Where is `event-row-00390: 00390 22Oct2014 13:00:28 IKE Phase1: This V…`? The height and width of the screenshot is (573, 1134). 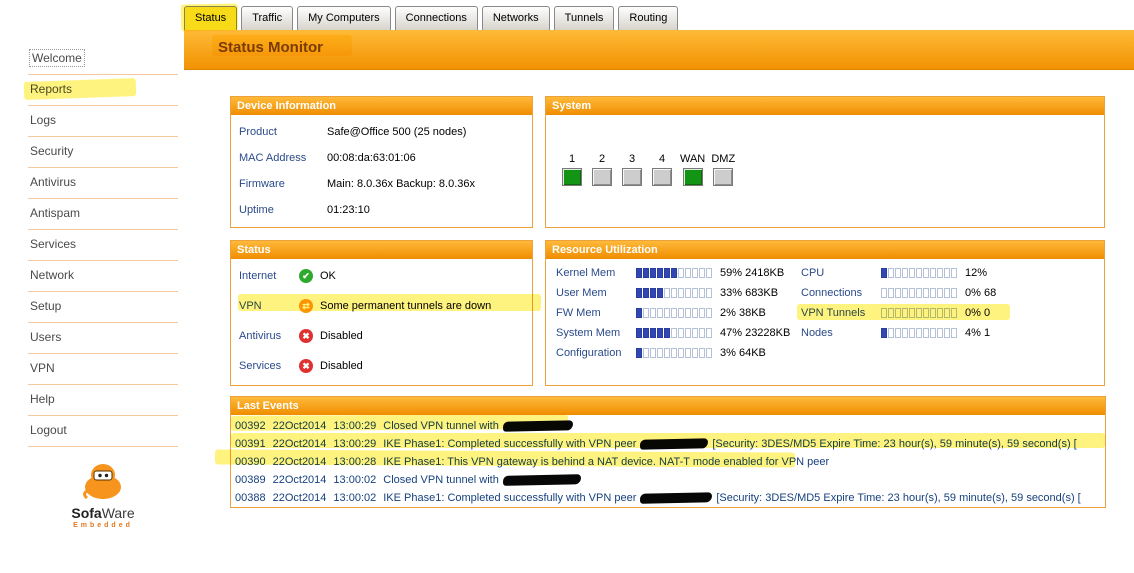 event-row-00390: 00390 22Oct2014 13:00:28 IKE Phase1: This V… is located at coordinates (670, 462).